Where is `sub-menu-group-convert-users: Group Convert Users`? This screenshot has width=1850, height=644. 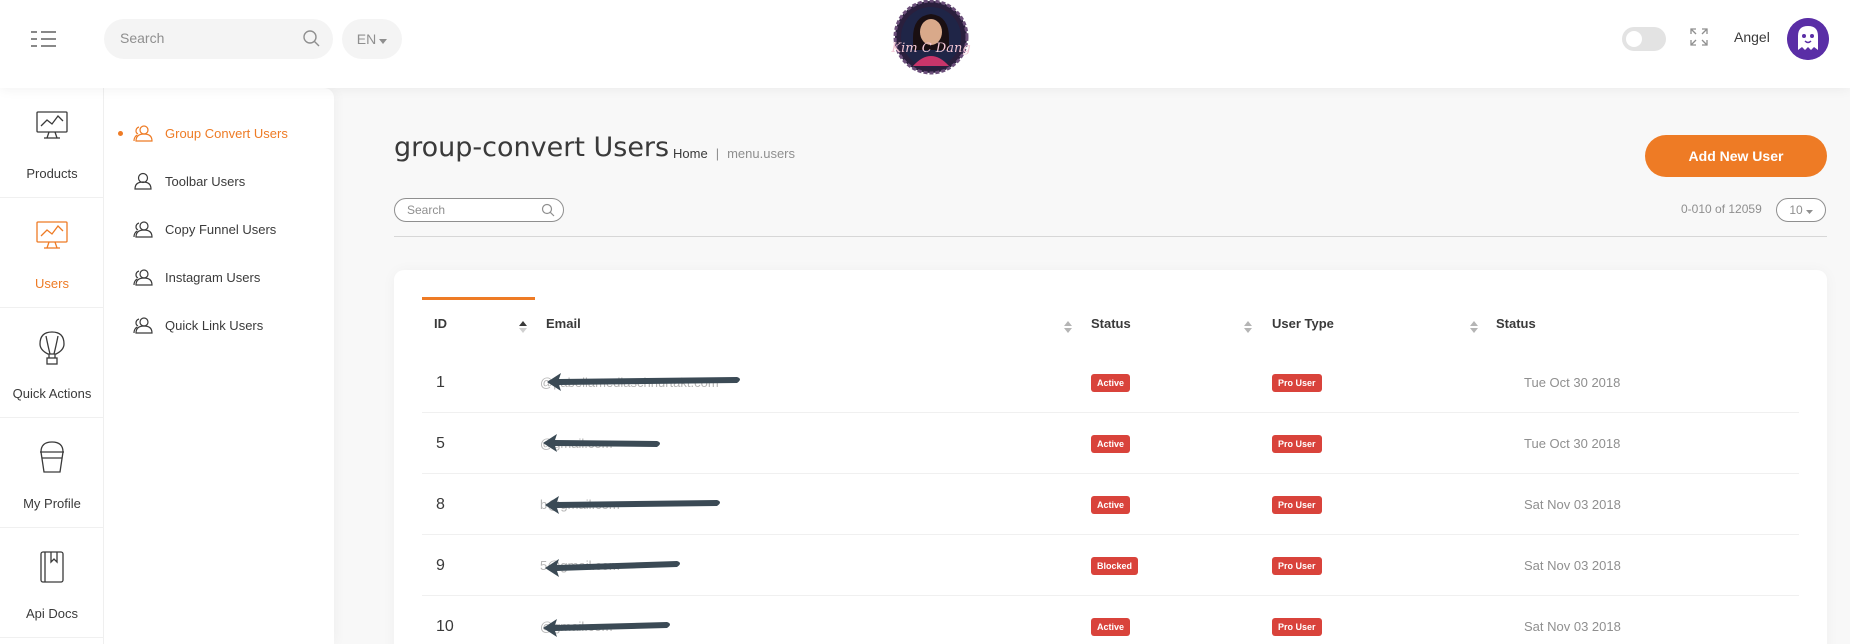 sub-menu-group-convert-users: Group Convert Users is located at coordinates (219, 133).